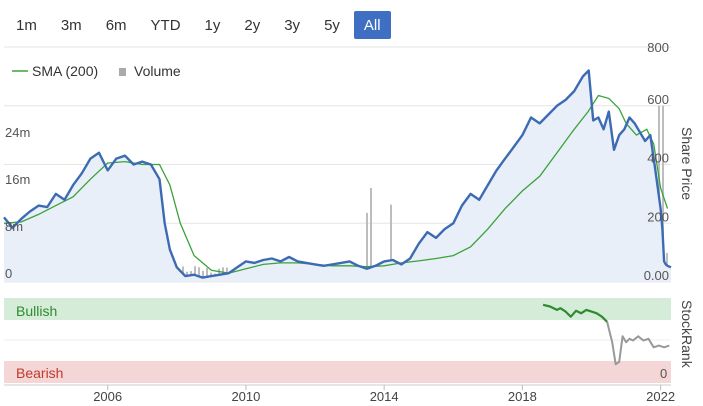 This screenshot has height=406, width=703. Describe the element at coordinates (157, 71) in the screenshot. I see `legend-volume-label: Volume` at that location.